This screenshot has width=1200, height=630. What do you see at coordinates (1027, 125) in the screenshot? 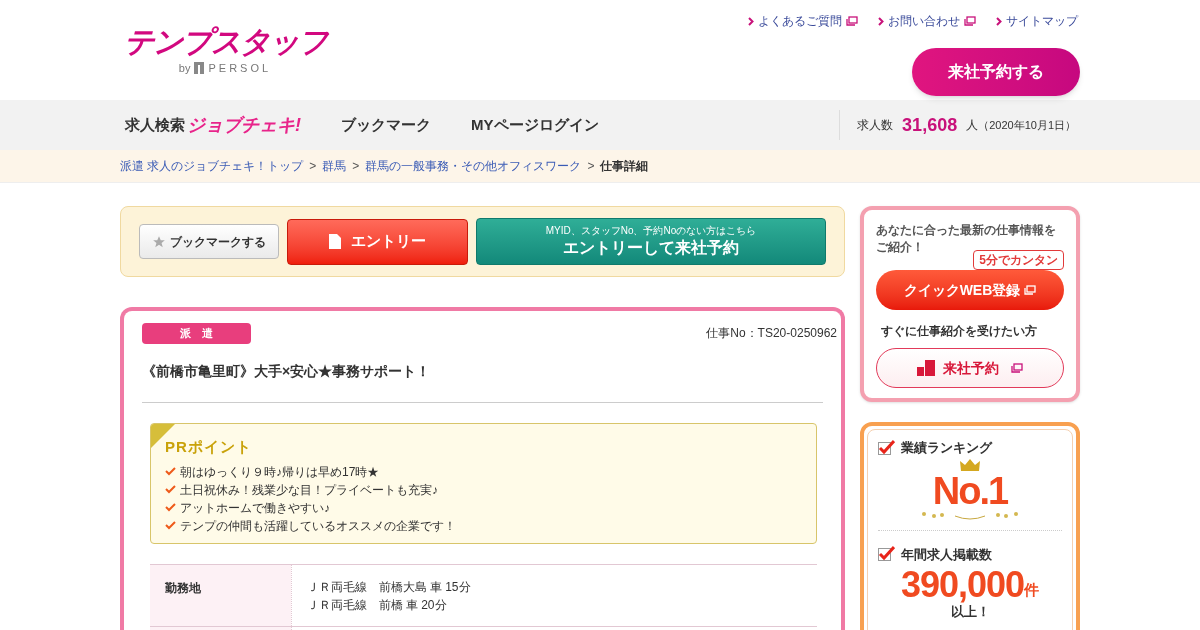
I see `job-count-date: （2020年10月1日）` at bounding box center [1027, 125].